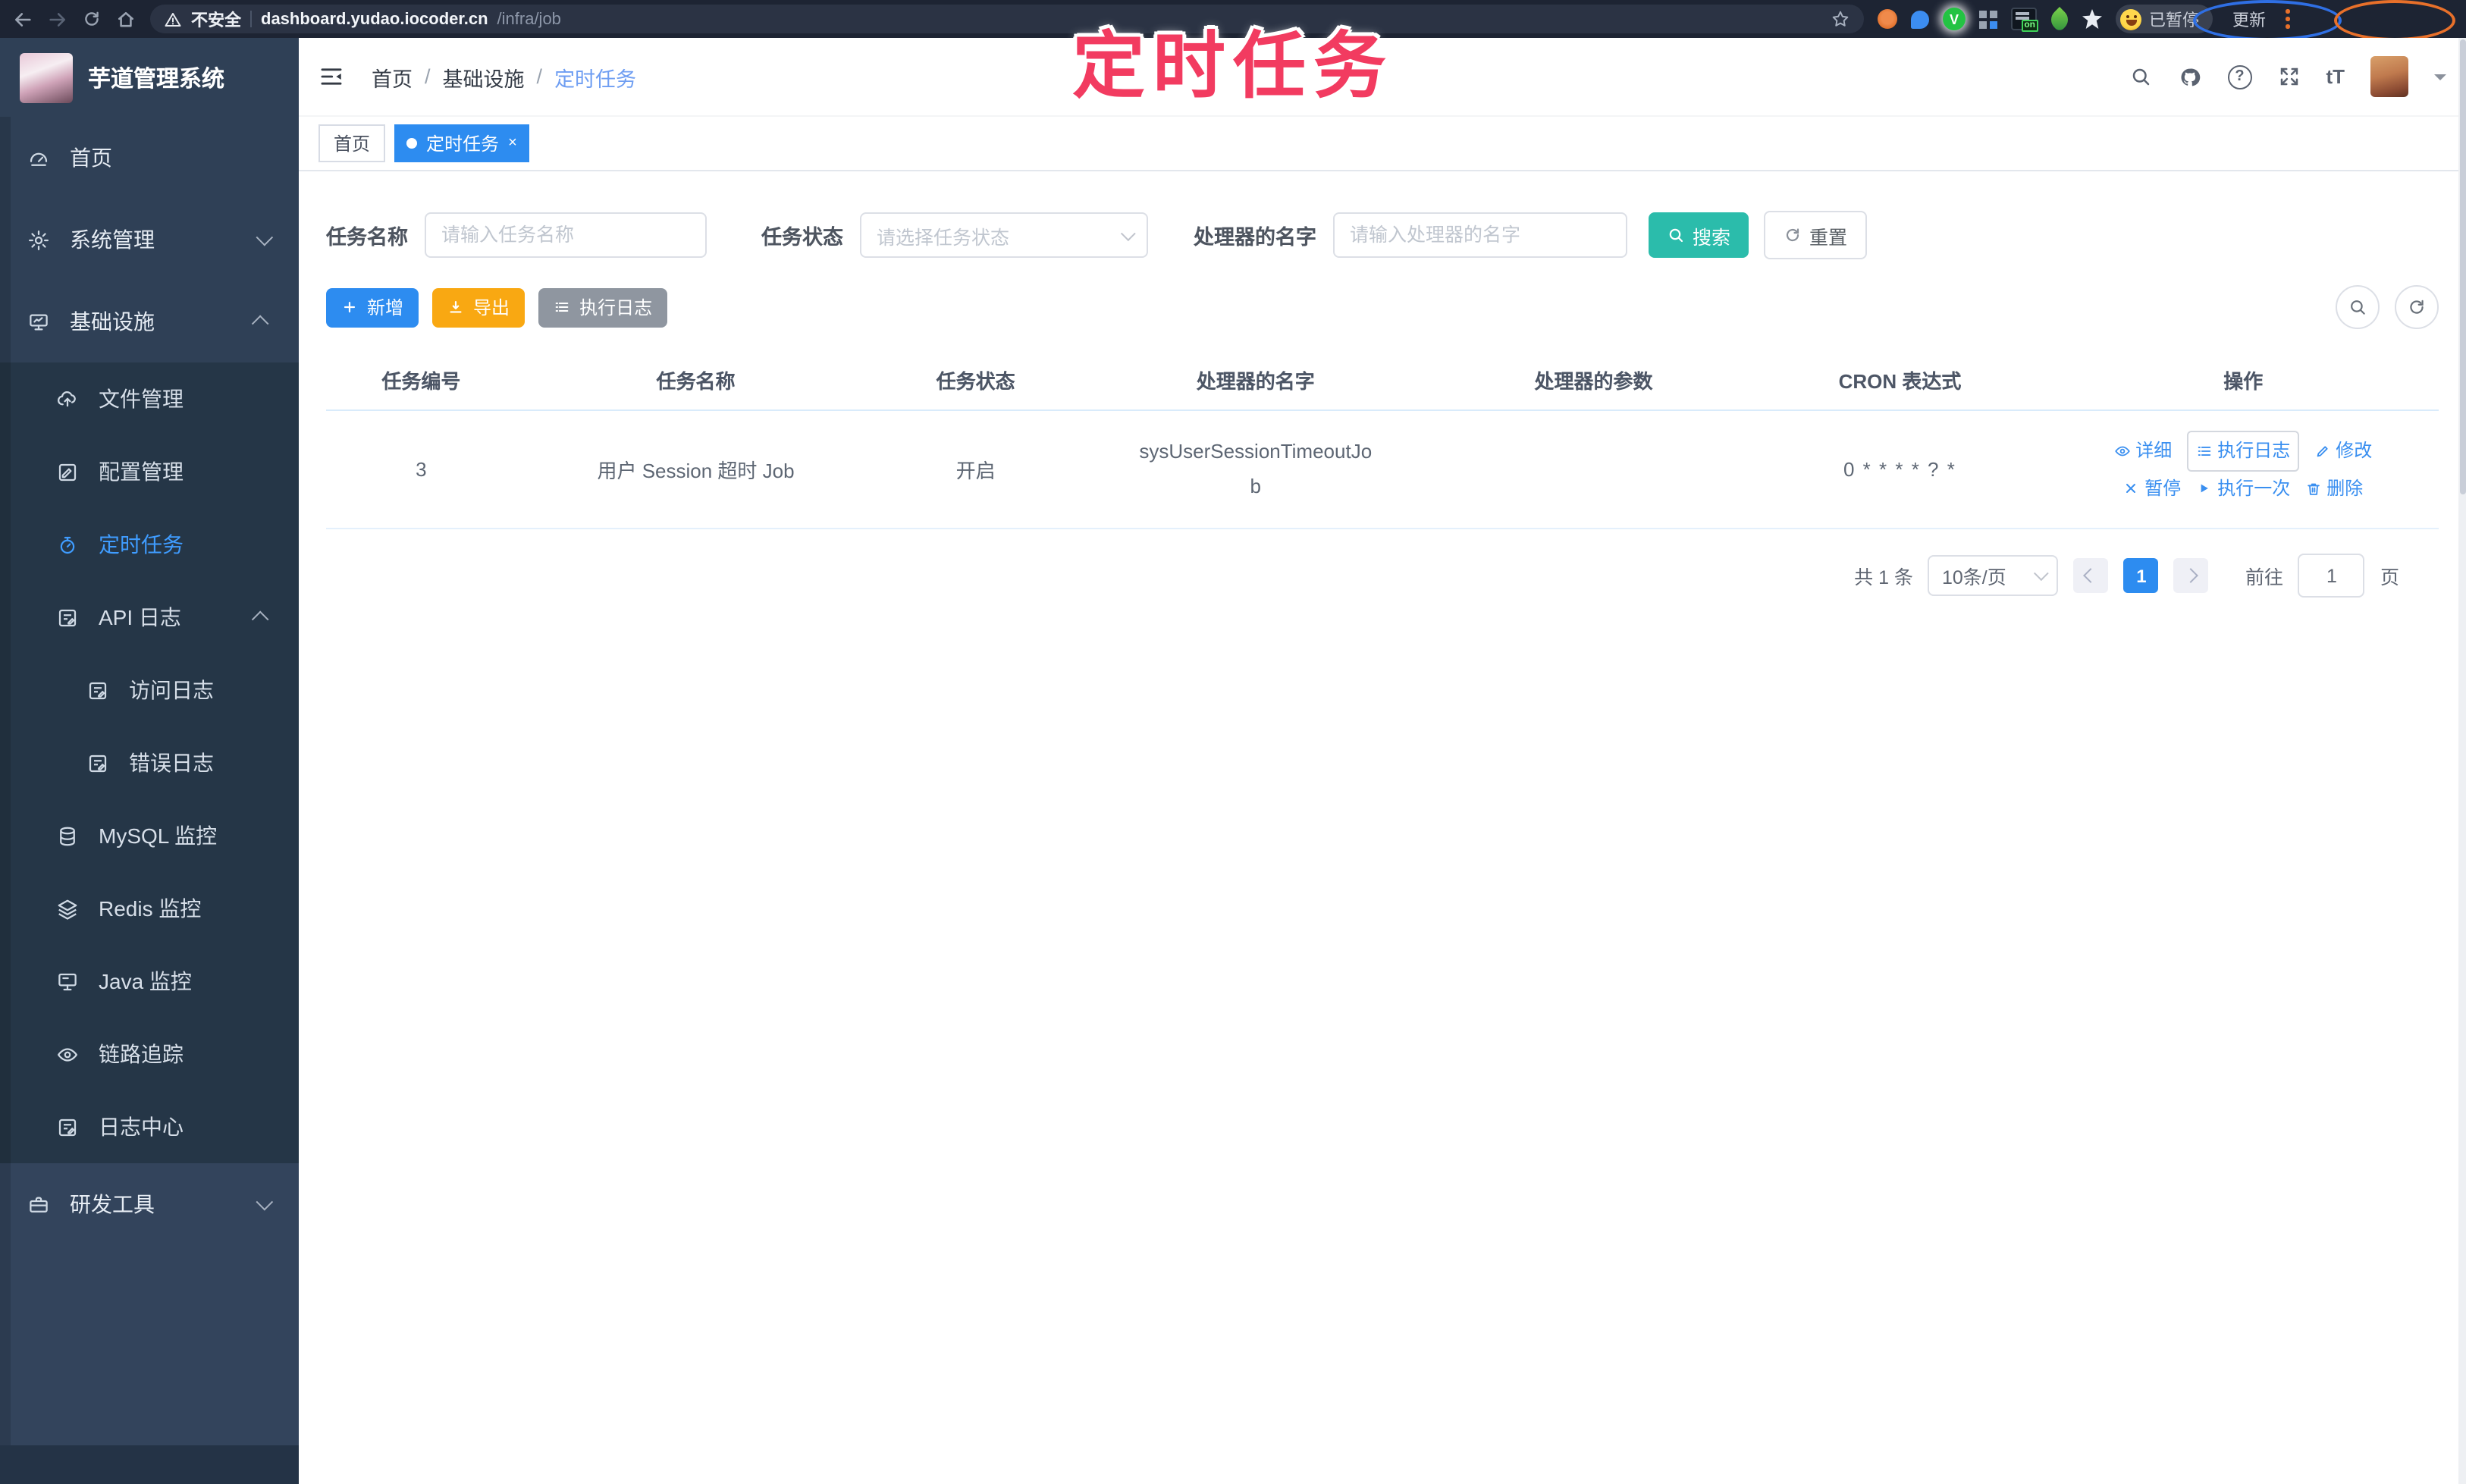  I want to click on tab-close-icon: ×, so click(512, 143).